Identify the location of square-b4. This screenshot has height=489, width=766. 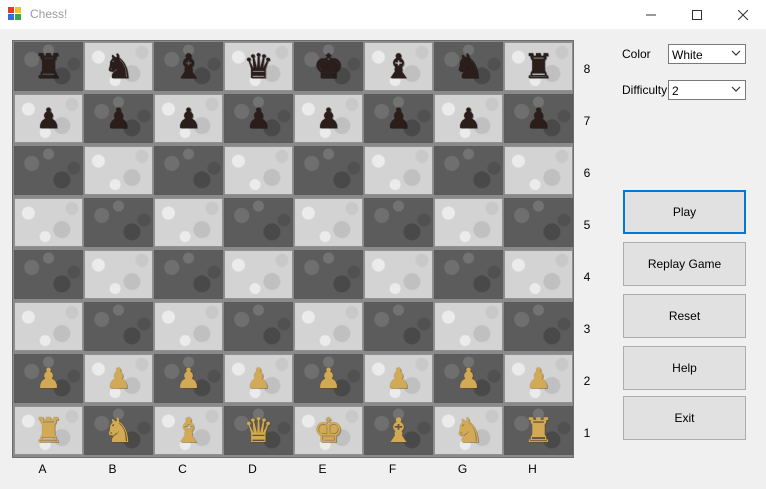
(118, 274).